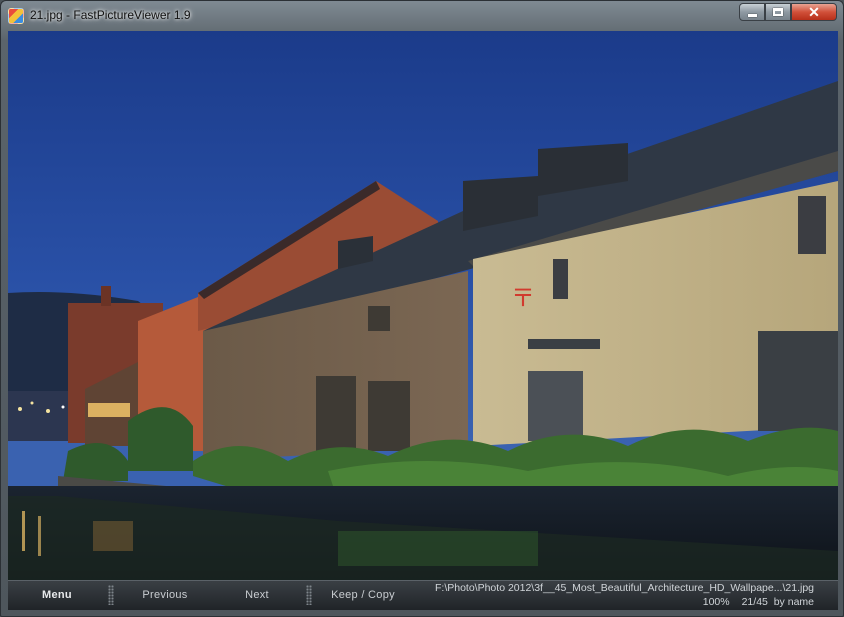 Image resolution: width=844 pixels, height=617 pixels. I want to click on app-icon, so click(16, 16).